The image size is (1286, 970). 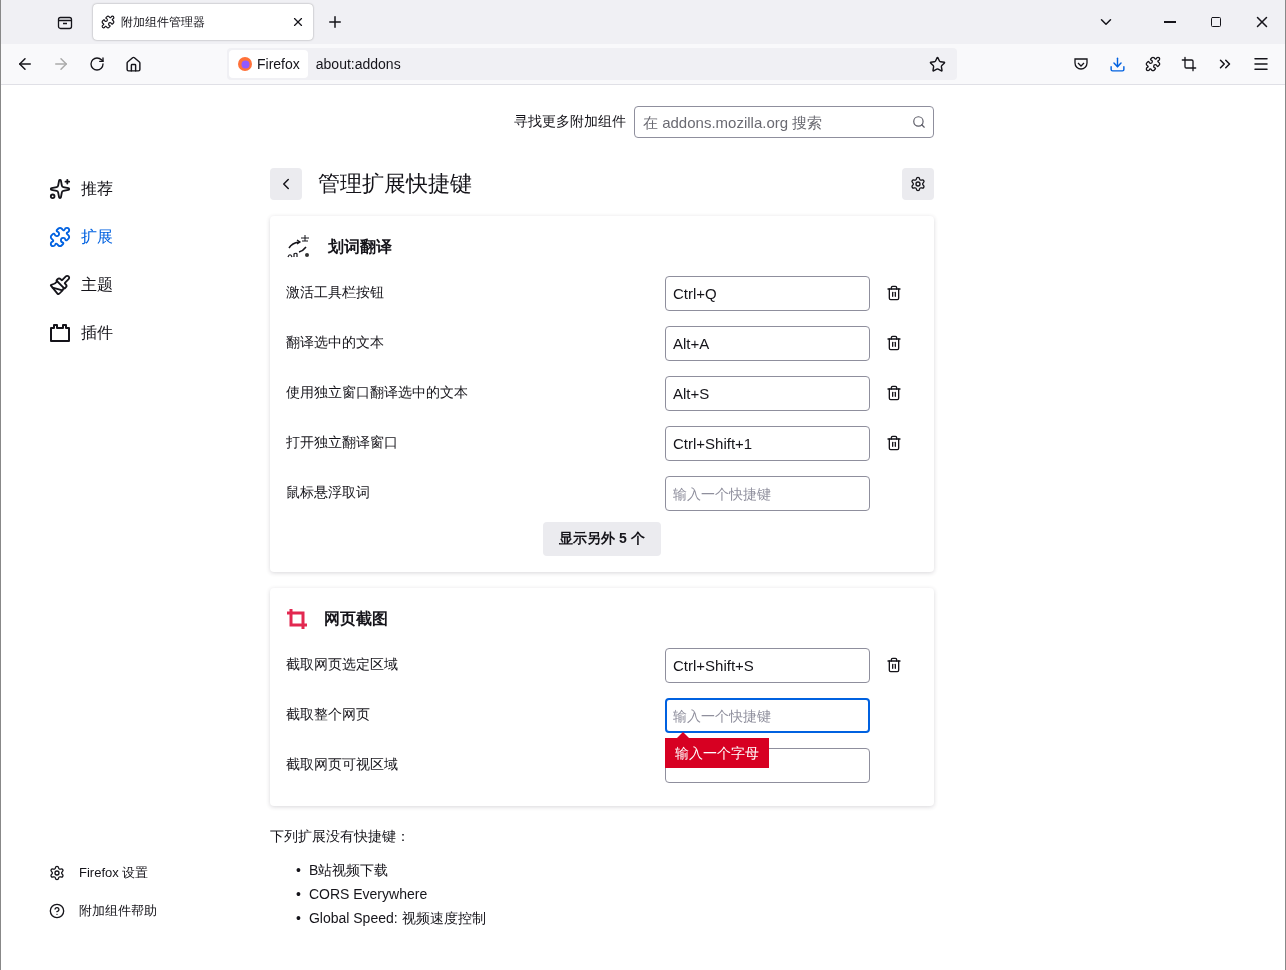 What do you see at coordinates (602, 539) in the screenshot?
I see `show-more-button: 显示另外 5 个` at bounding box center [602, 539].